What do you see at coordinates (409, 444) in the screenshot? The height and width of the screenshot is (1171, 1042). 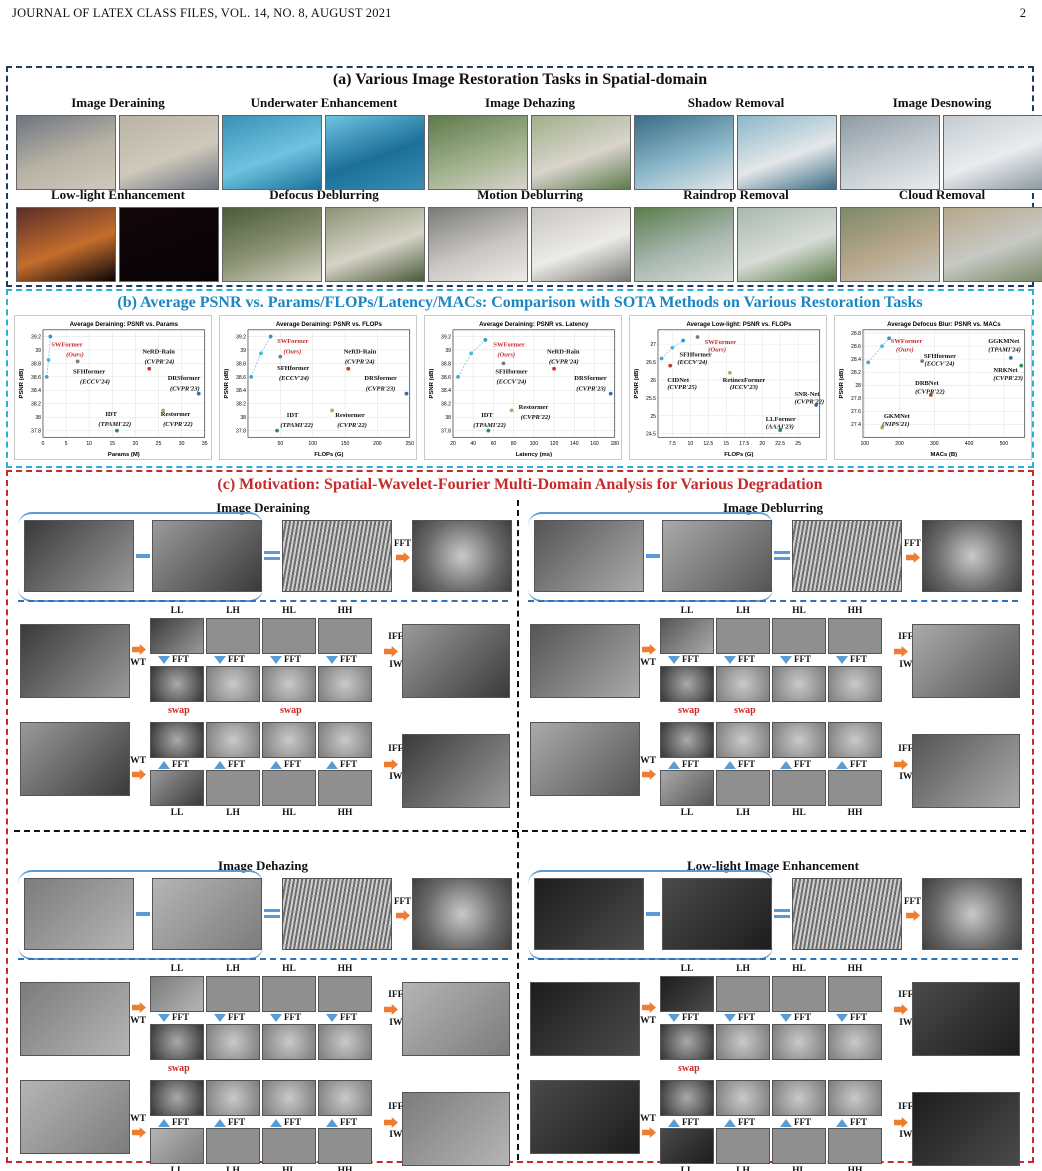 I see `x-tick-label: 250` at bounding box center [409, 444].